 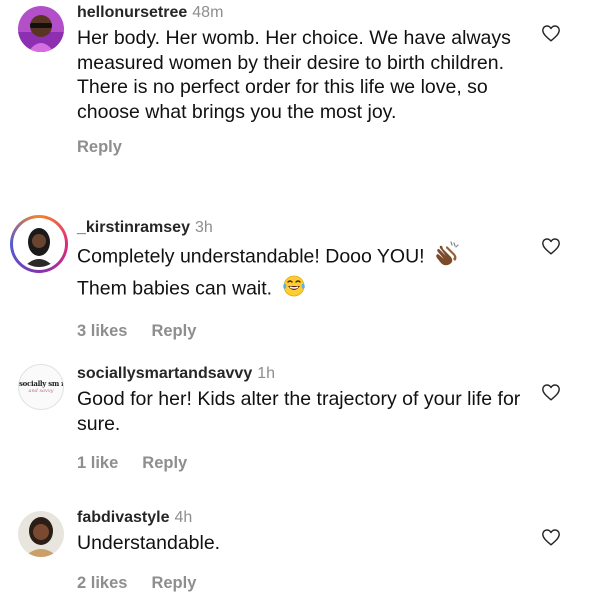 I want to click on comment-text: Understandable., so click(x=149, y=543).